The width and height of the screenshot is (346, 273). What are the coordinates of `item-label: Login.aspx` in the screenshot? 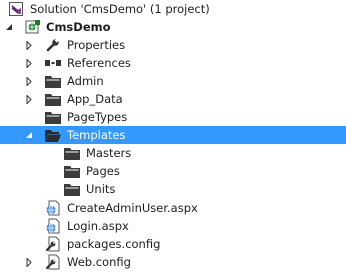 It's located at (98, 226).